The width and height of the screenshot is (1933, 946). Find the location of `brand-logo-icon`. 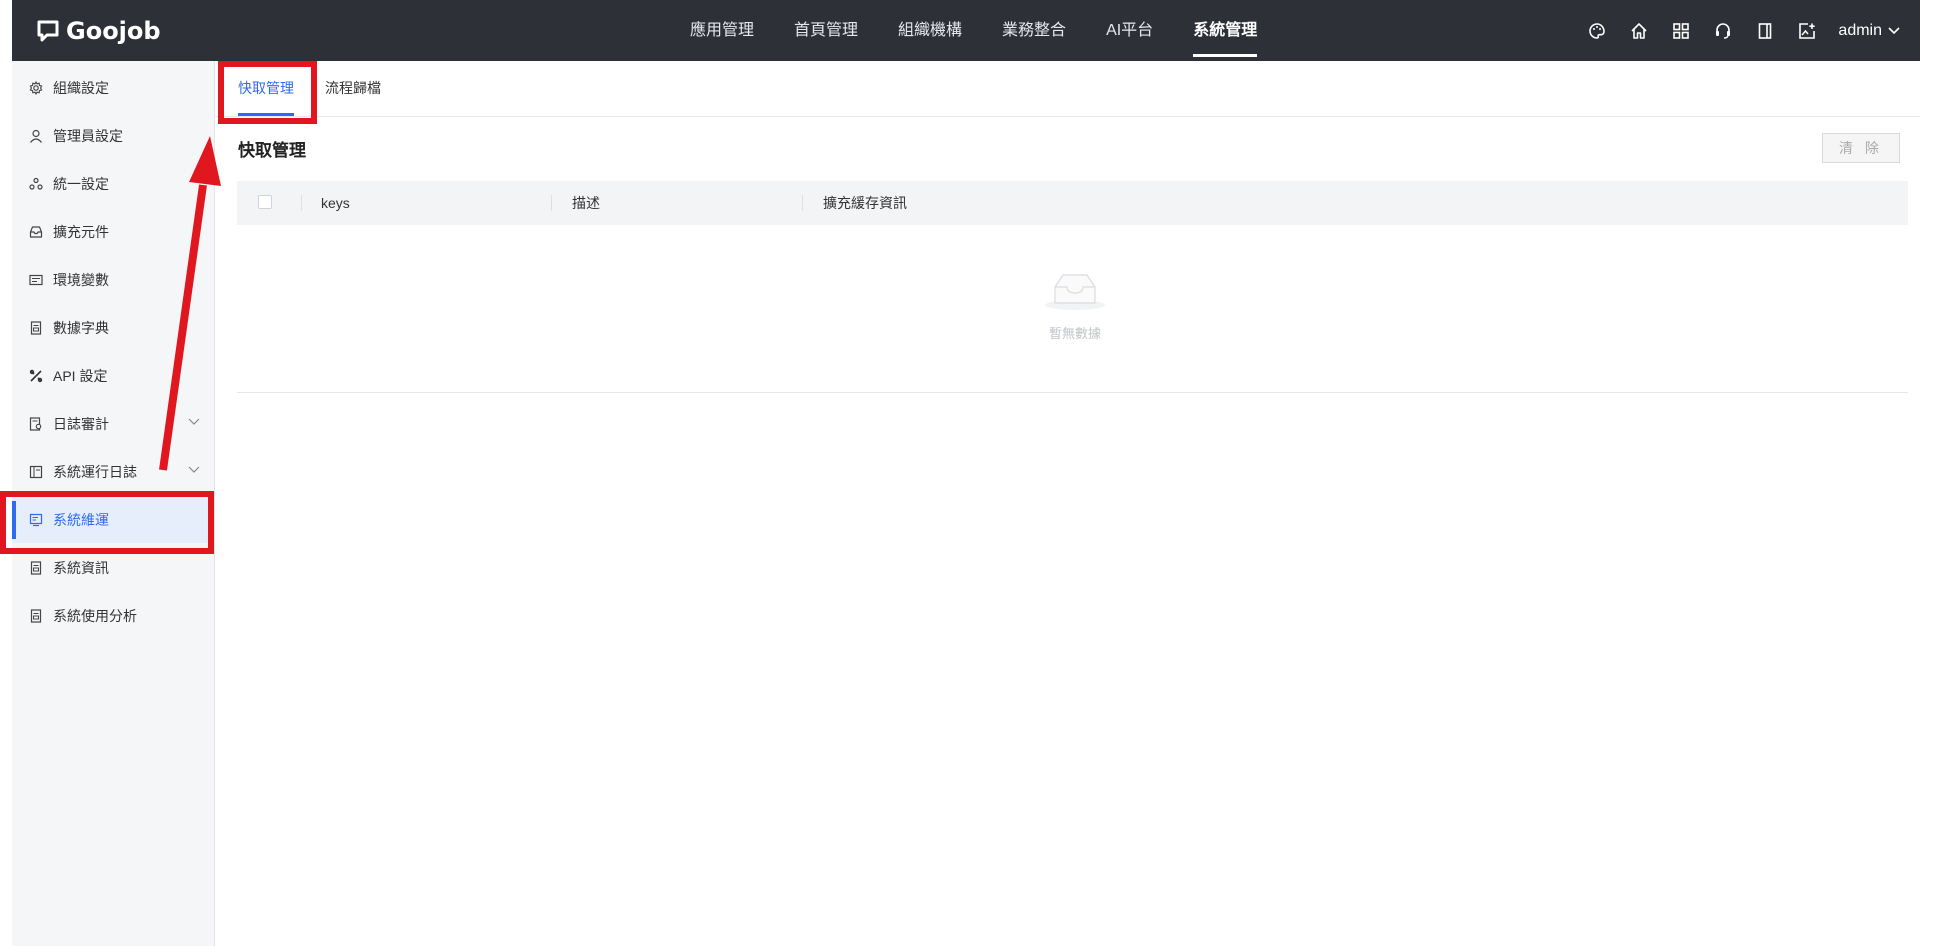

brand-logo-icon is located at coordinates (48, 31).